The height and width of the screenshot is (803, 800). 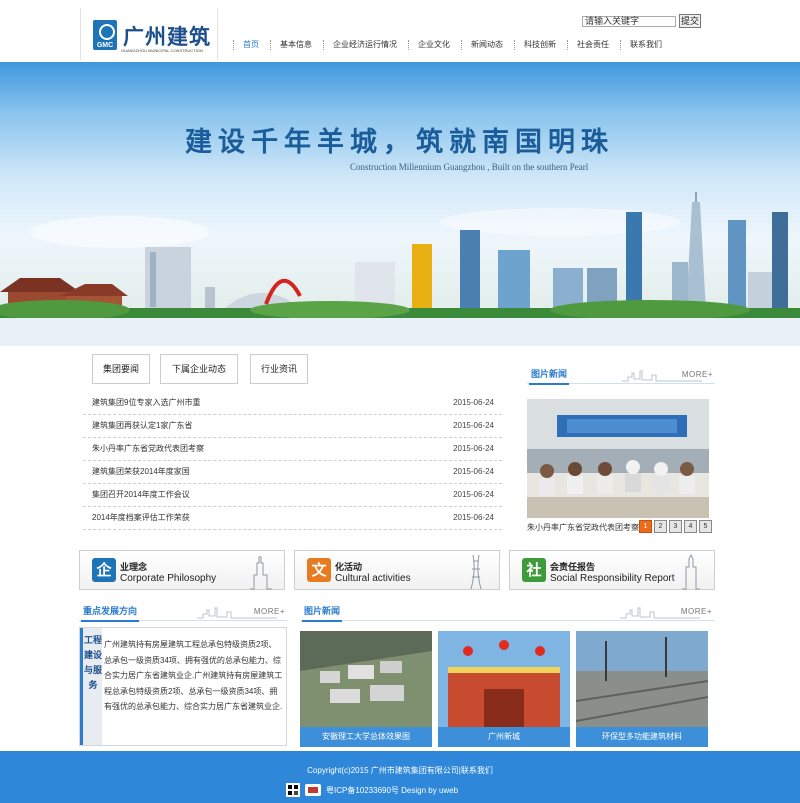 What do you see at coordinates (583, 527) in the screenshot?
I see `photo-news-caption: 朱小丹率广东省党政代表团考察` at bounding box center [583, 527].